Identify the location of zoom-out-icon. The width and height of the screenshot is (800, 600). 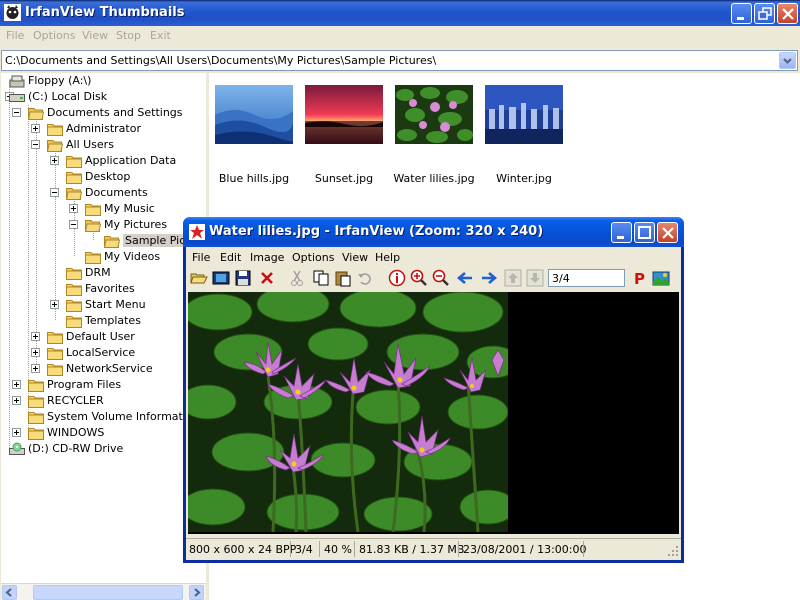
(441, 278).